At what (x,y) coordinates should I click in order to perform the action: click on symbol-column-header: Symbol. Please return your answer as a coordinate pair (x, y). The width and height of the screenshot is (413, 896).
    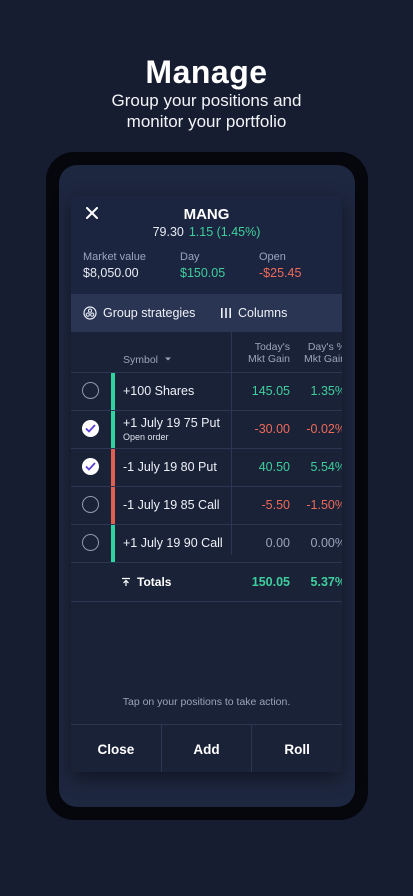
    Looking at the image, I should click on (147, 360).